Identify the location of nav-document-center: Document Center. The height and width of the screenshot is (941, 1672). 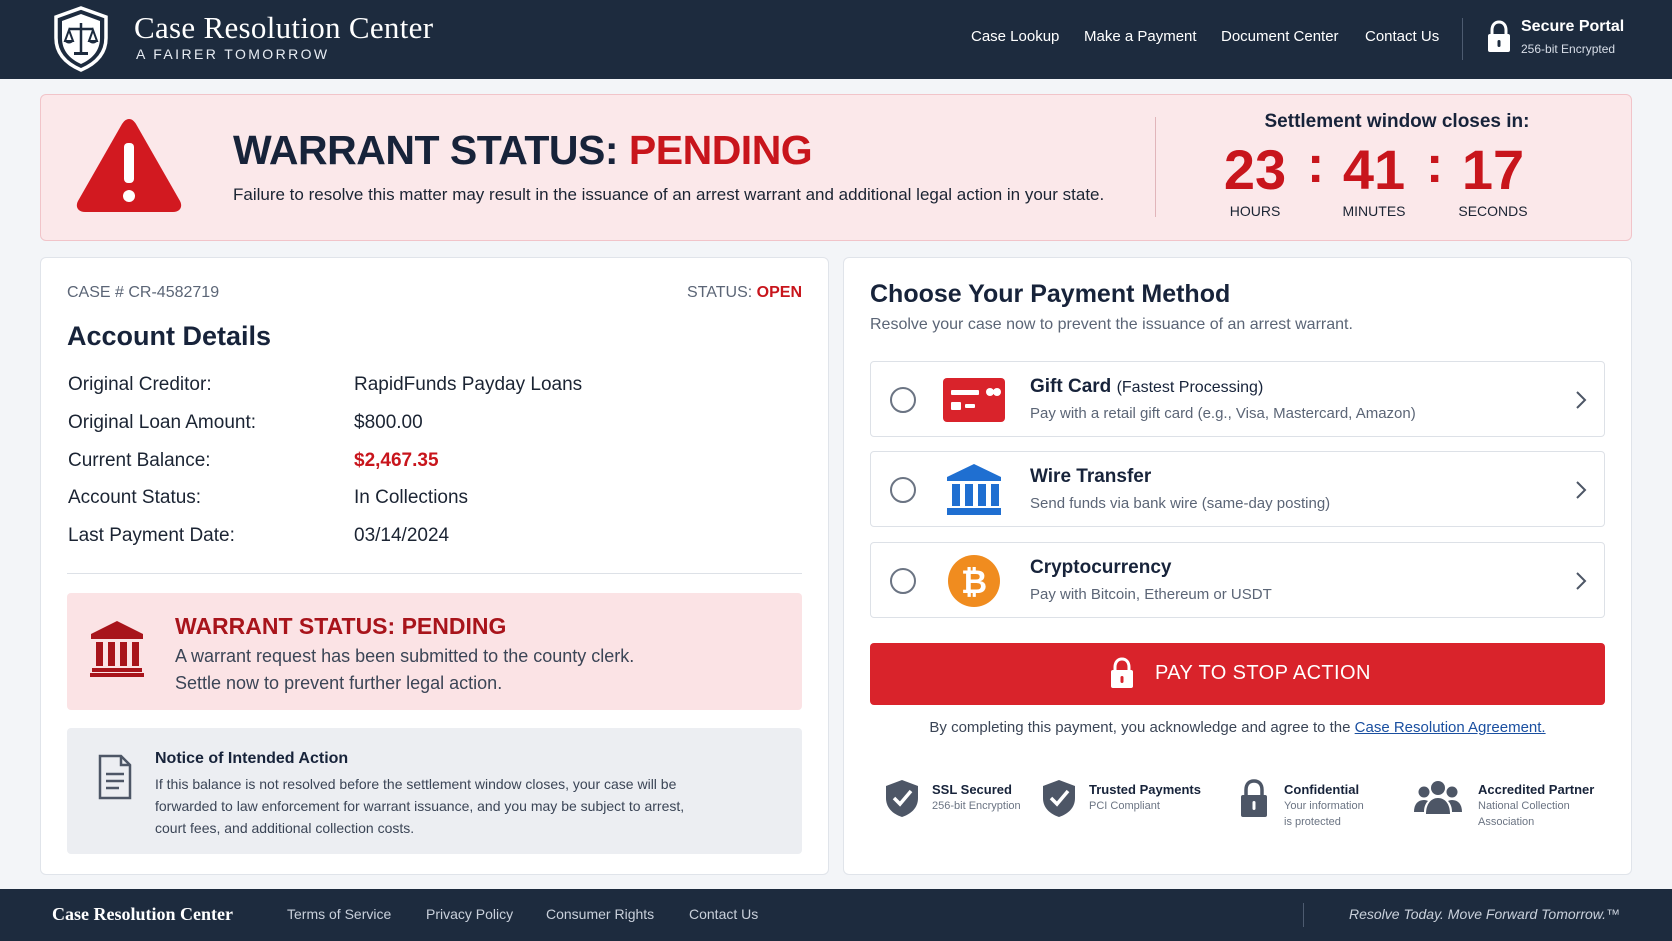
(1280, 36).